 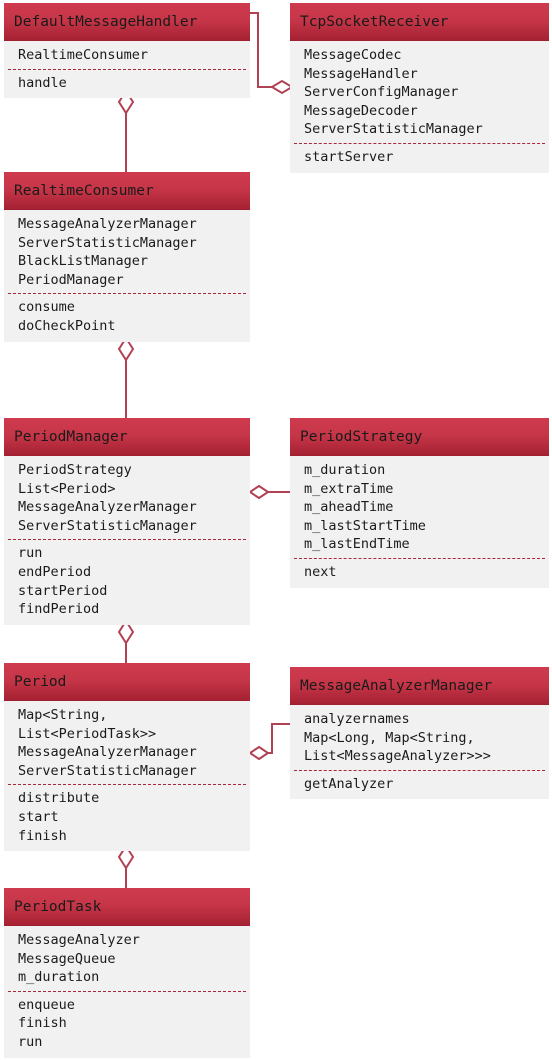 I want to click on class-attribute: ServerConfigManager, so click(x=381, y=92).